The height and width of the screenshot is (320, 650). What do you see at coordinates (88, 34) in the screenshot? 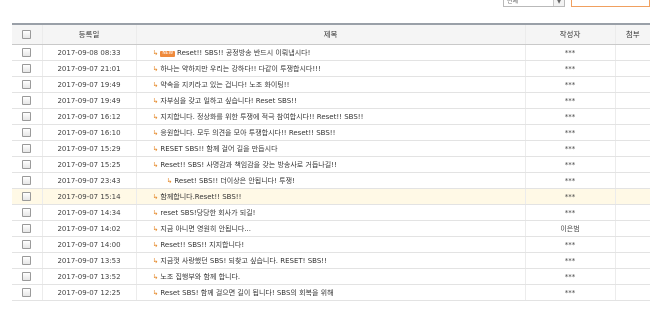
I see `date-column-header: 등록일` at bounding box center [88, 34].